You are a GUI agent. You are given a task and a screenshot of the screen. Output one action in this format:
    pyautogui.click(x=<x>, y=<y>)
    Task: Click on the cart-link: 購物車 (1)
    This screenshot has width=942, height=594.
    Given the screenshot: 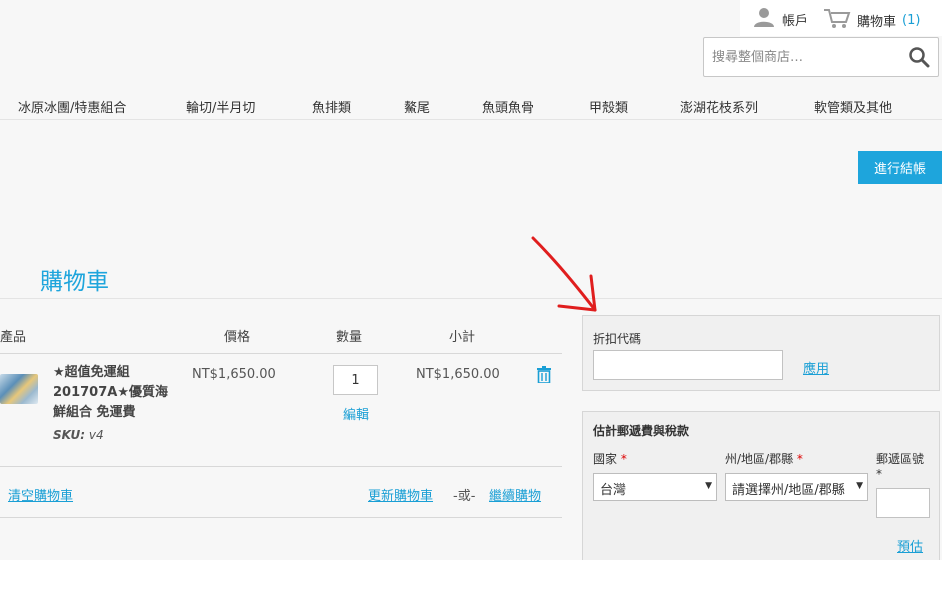 What is the action you would take?
    pyautogui.click(x=871, y=20)
    